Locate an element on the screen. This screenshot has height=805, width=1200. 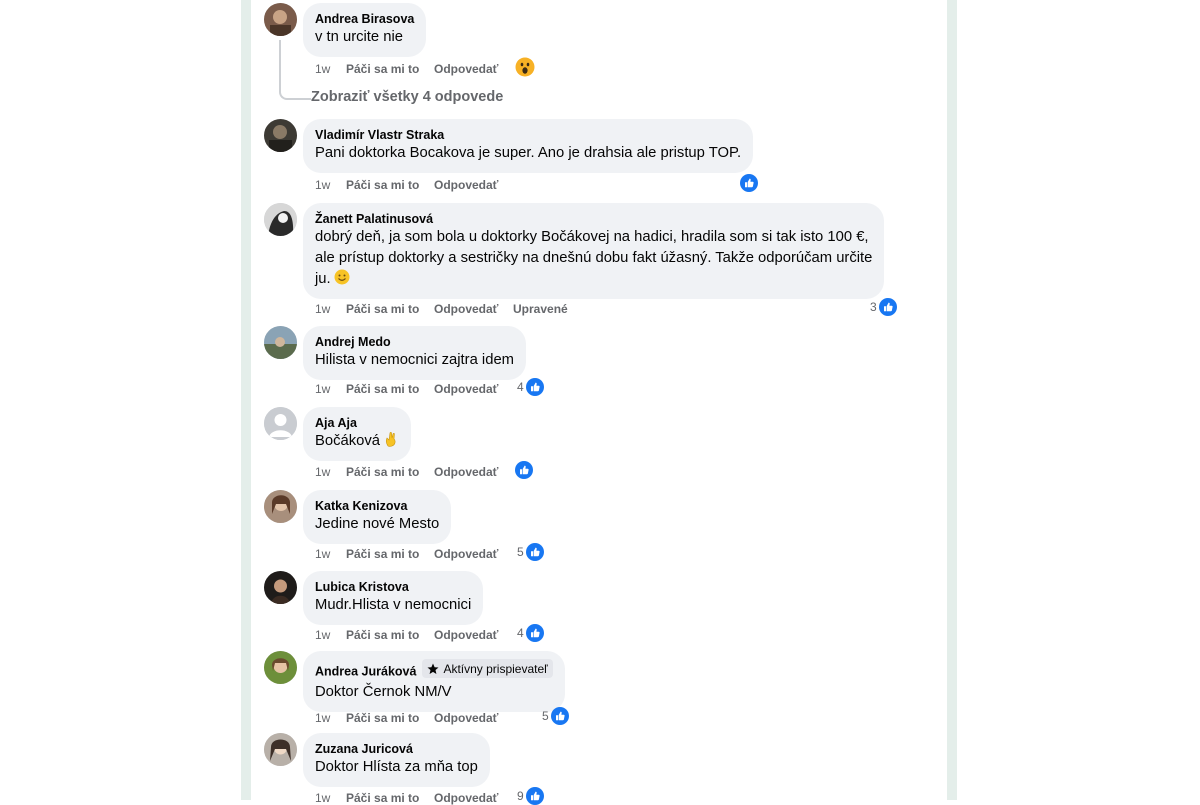
ok-hand-emoji-icon is located at coordinates (391, 439).